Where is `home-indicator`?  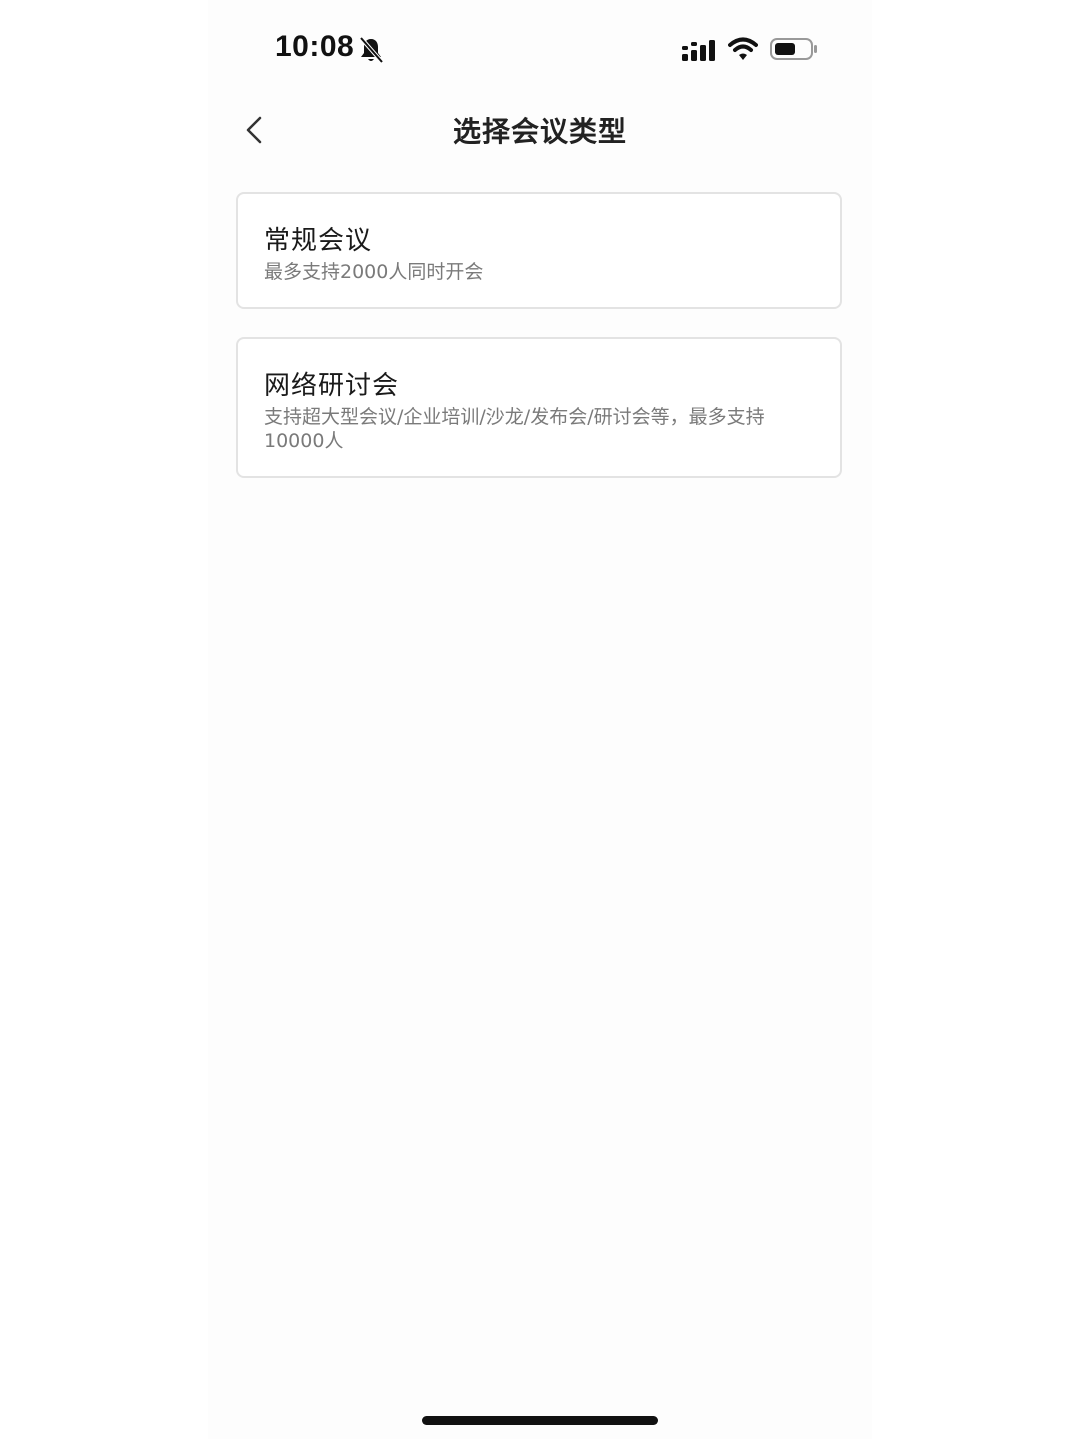
home-indicator is located at coordinates (540, 1420).